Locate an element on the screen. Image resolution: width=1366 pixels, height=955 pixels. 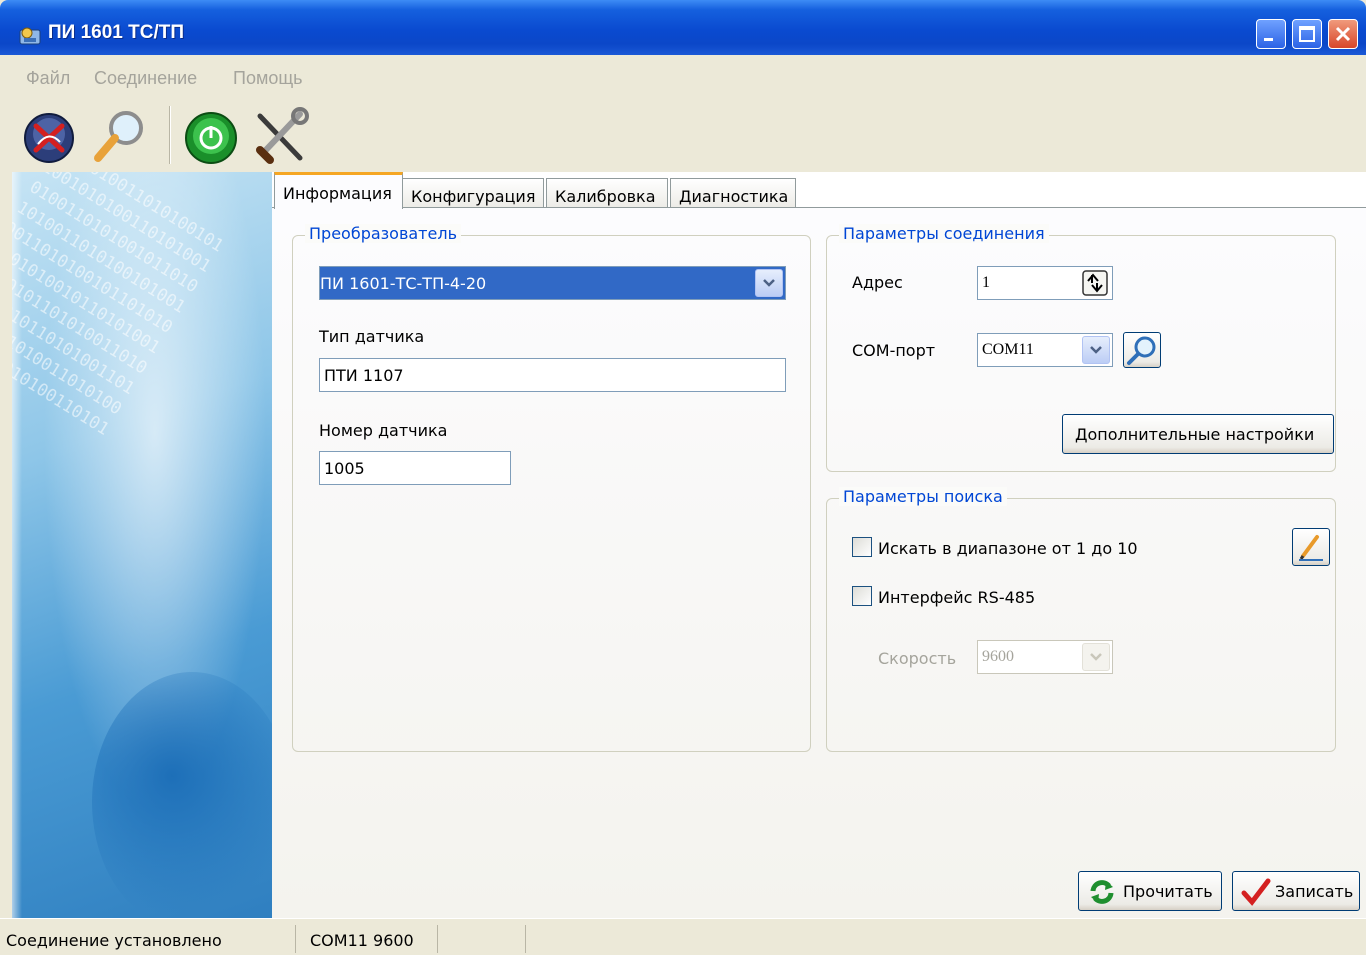
menu-connection: Соединение is located at coordinates (145, 78).